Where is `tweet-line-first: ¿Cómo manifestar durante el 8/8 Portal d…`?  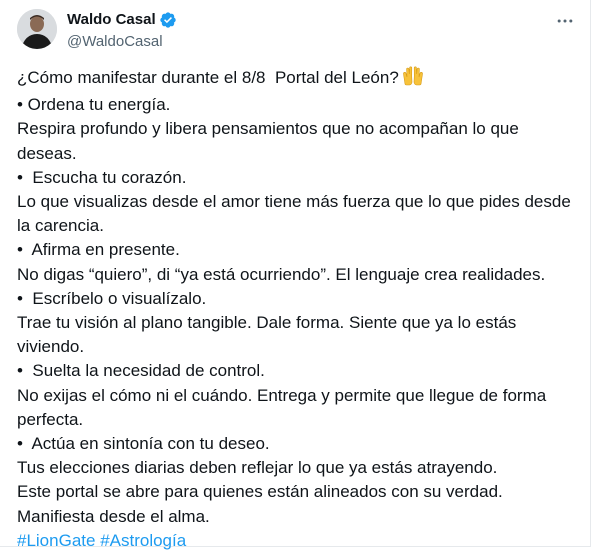
tweet-line-first: ¿Cómo manifestar durante el 8/8 Portal d… is located at coordinates (297, 79).